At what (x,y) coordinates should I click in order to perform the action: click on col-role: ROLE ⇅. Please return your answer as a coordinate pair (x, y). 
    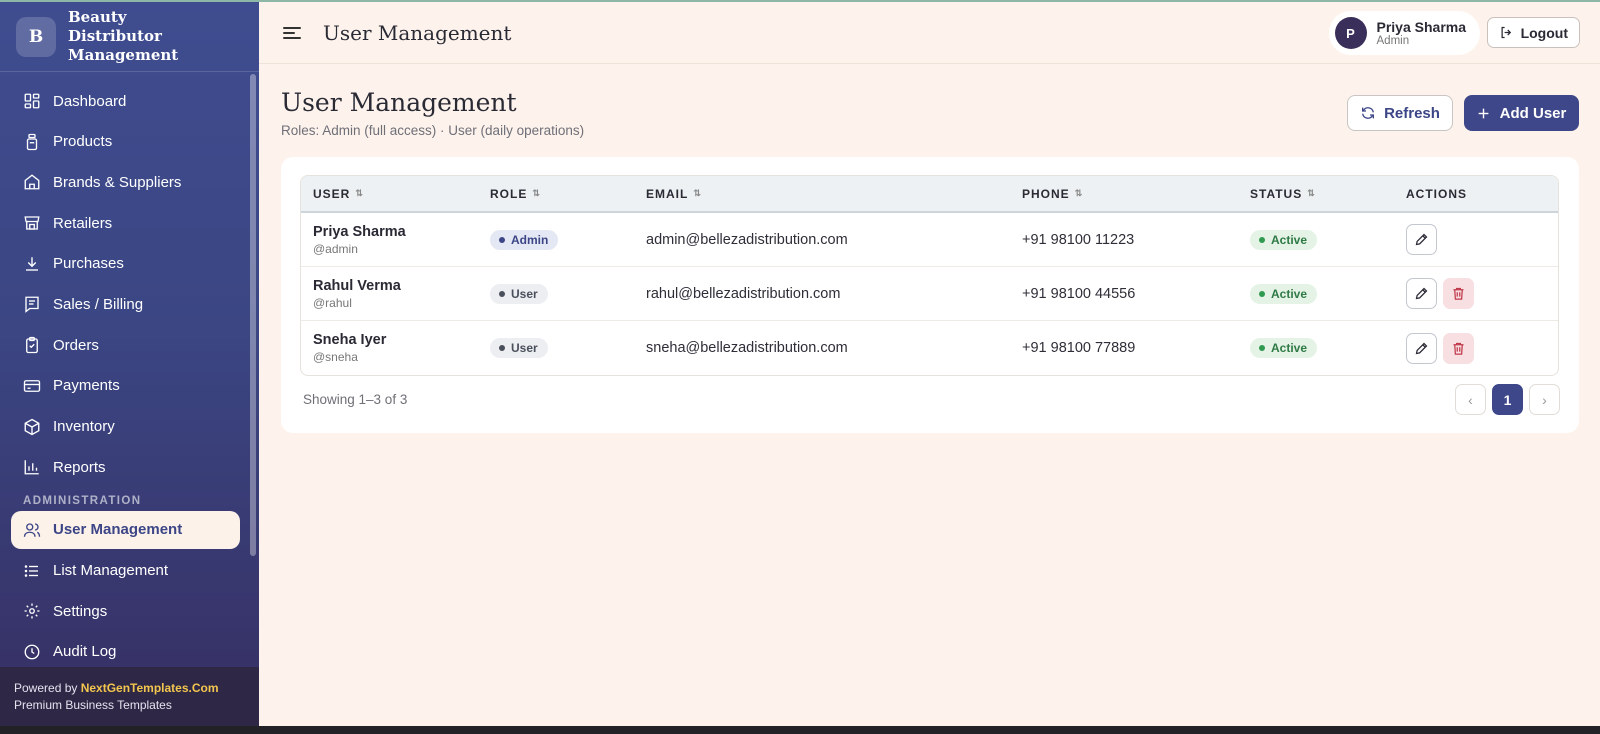
    Looking at the image, I should click on (568, 194).